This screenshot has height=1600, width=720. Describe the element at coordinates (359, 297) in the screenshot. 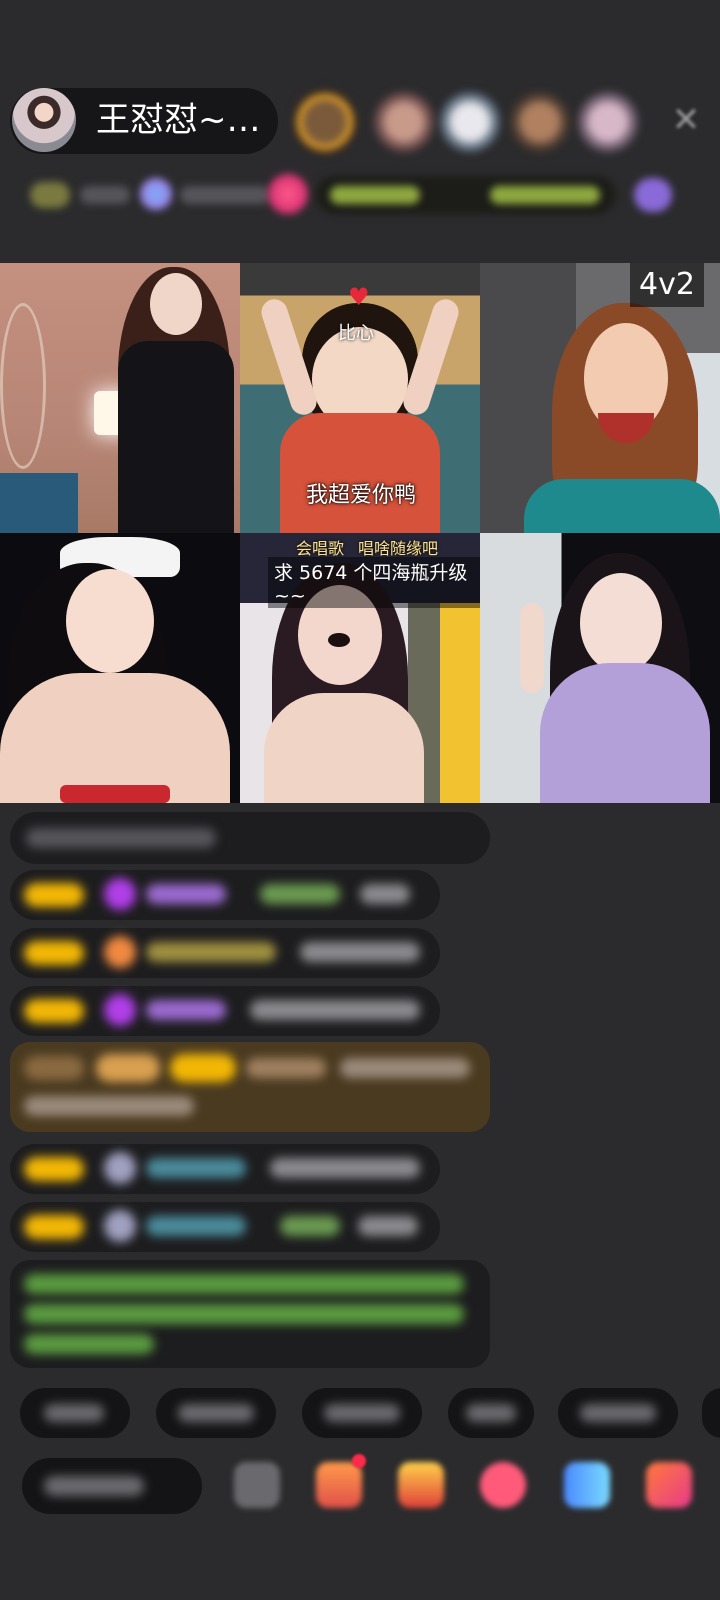

I see `heart-sticker-icon: ♥` at that location.